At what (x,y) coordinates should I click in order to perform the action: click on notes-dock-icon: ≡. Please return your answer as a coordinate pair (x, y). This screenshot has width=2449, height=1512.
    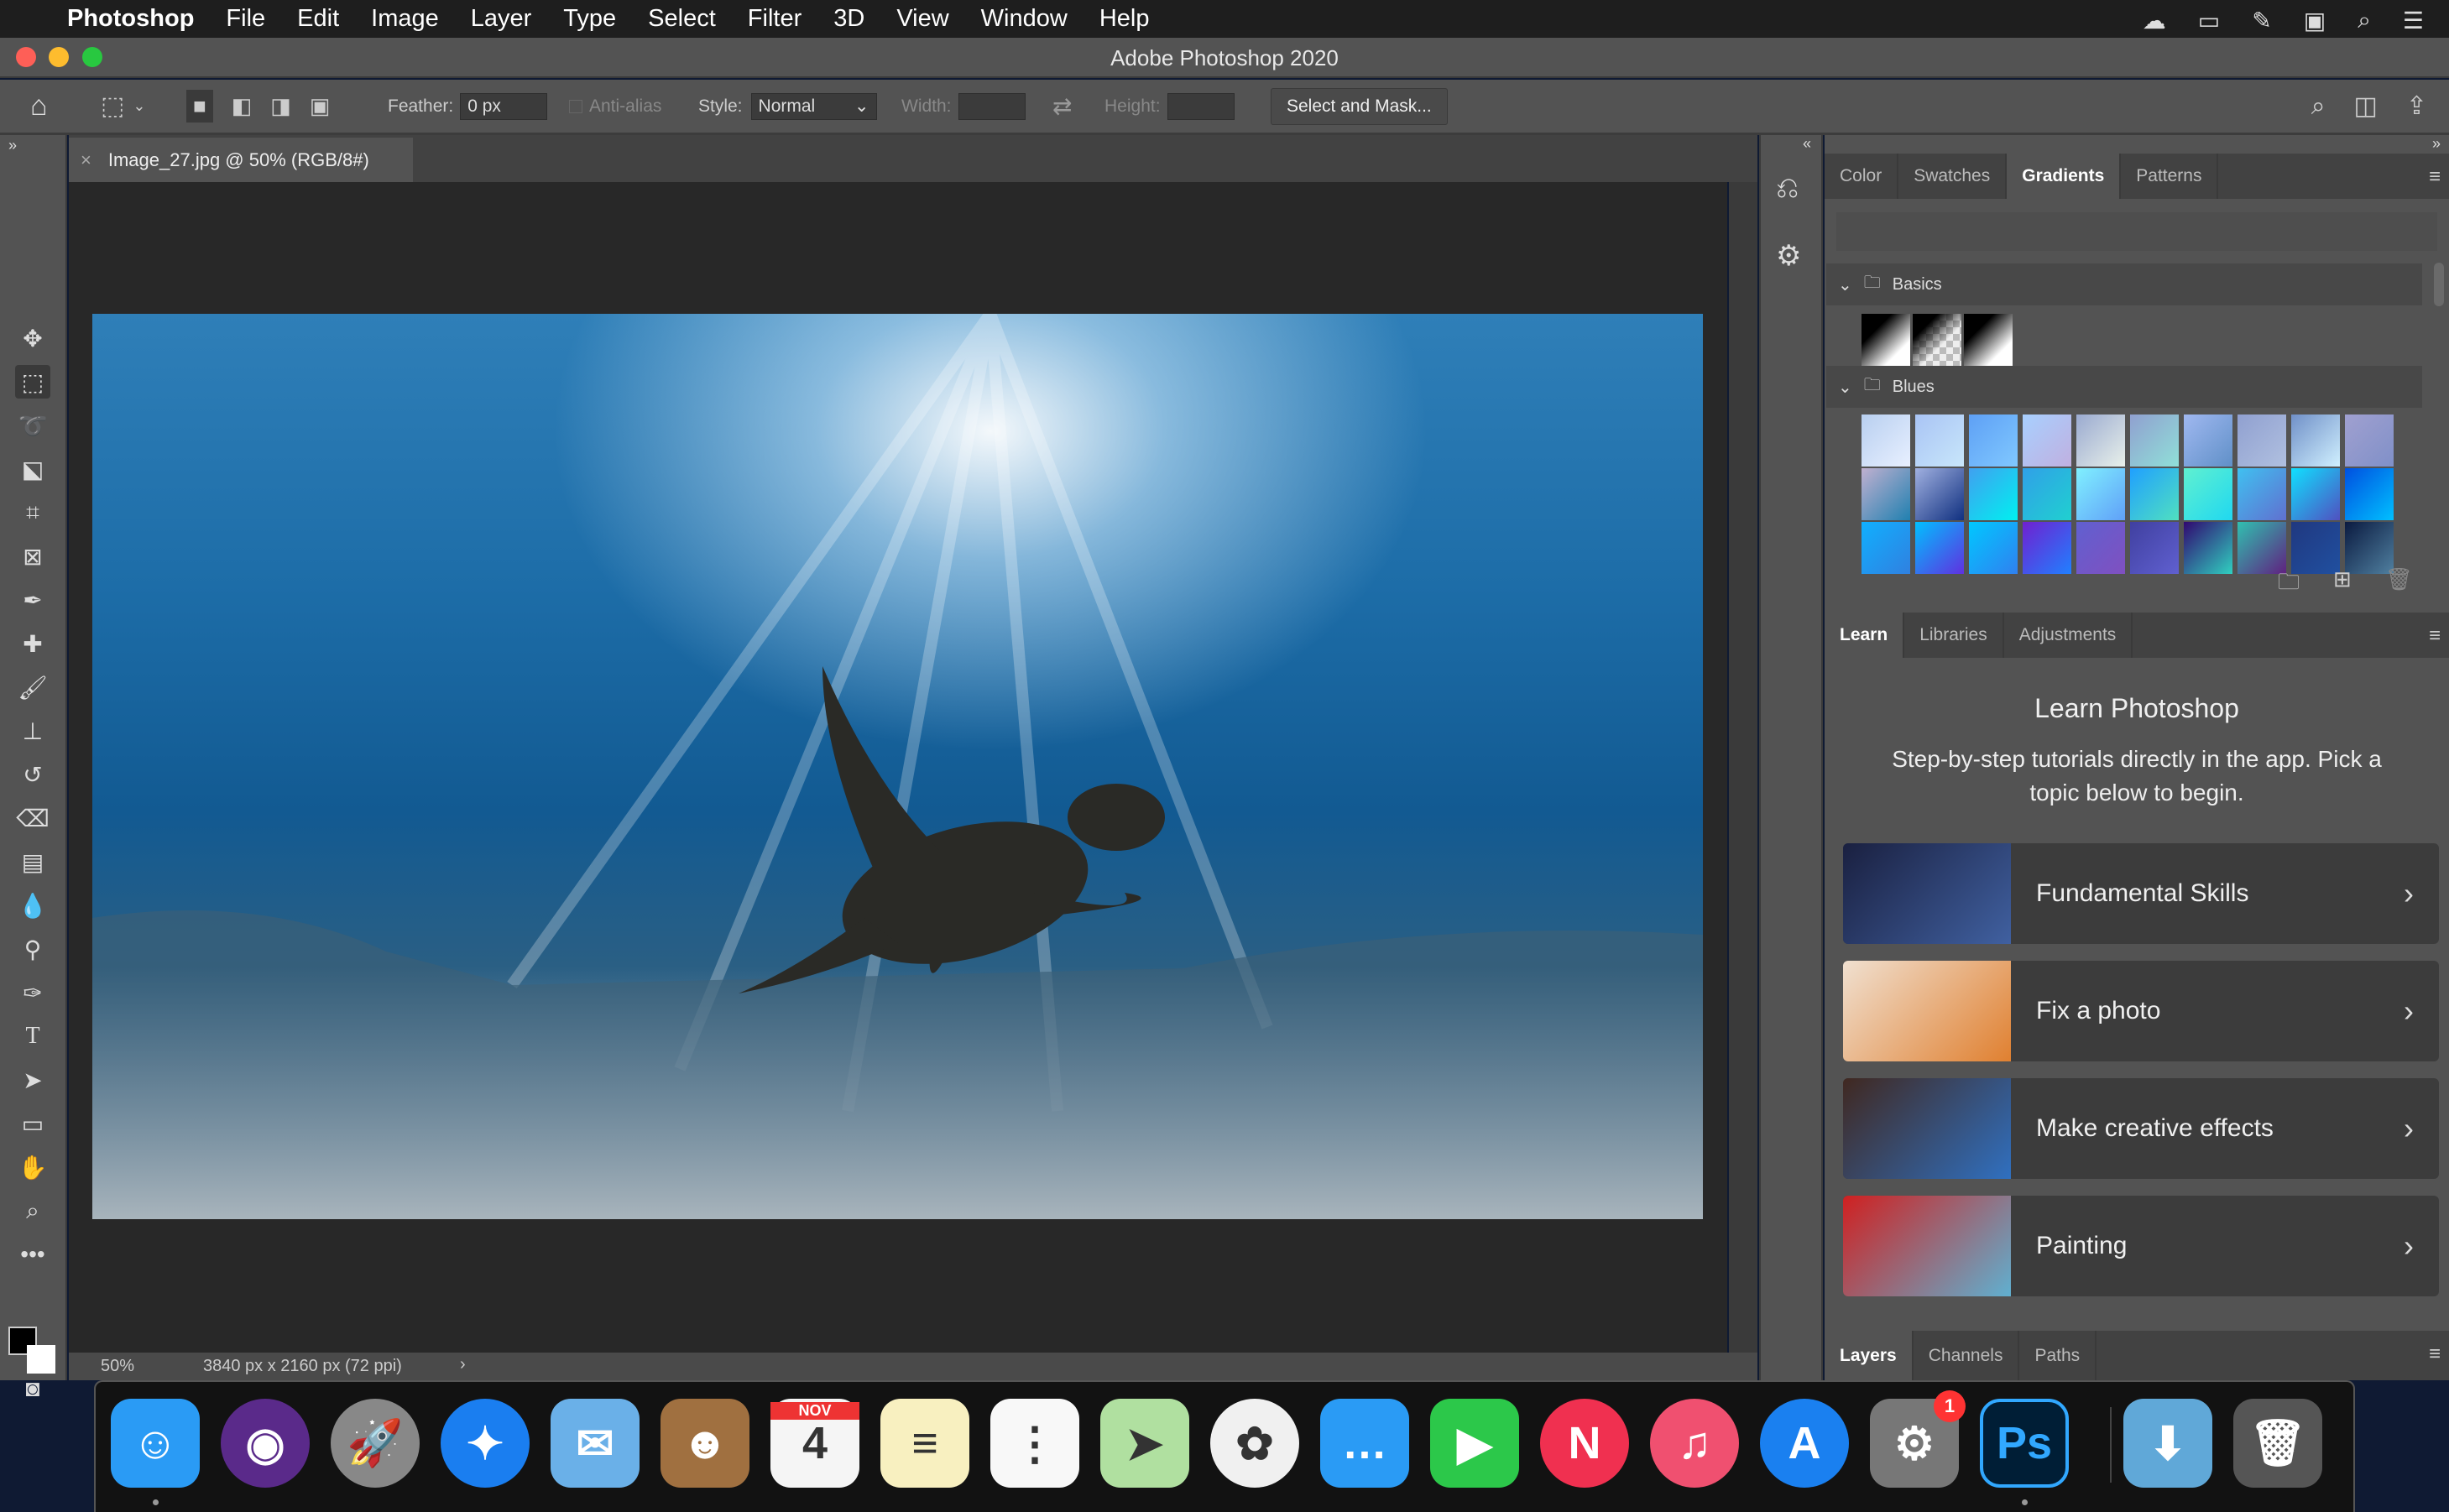
    Looking at the image, I should click on (924, 1444).